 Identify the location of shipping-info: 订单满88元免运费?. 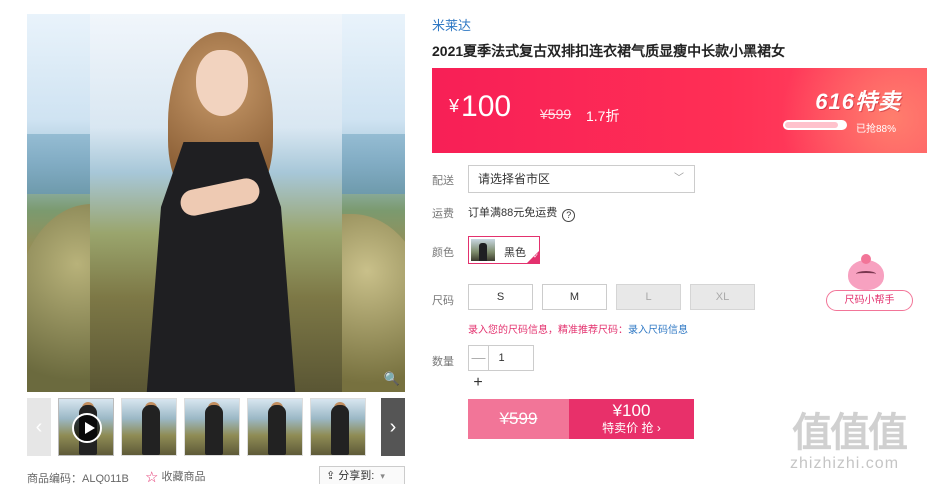
(522, 213).